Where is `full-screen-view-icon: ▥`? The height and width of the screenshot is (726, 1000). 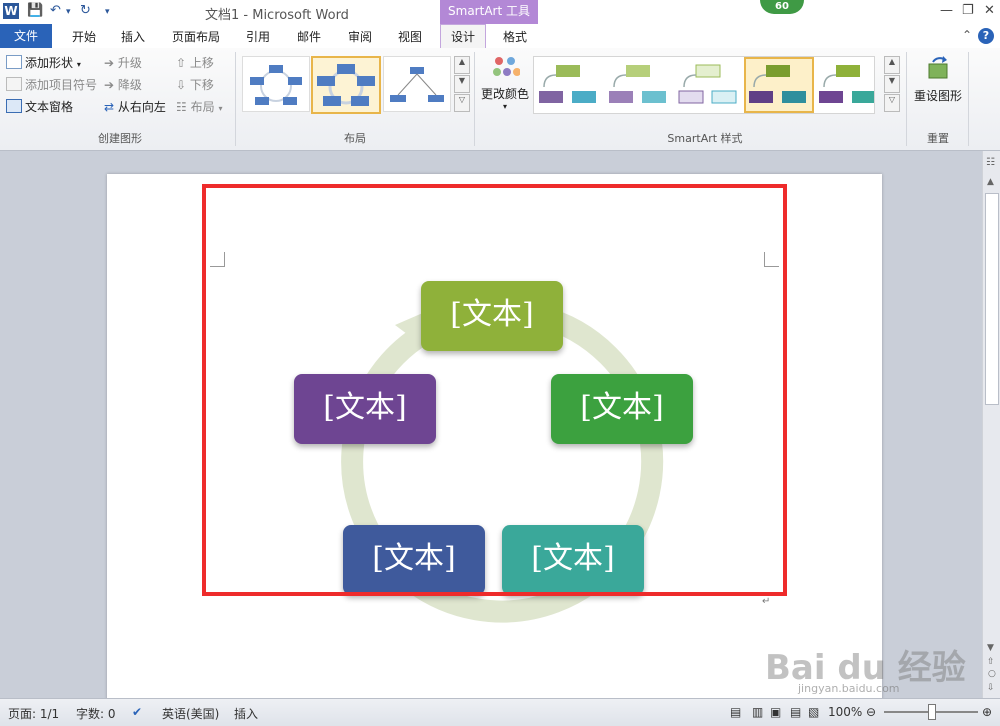
full-screen-view-icon: ▥ is located at coordinates (757, 712).